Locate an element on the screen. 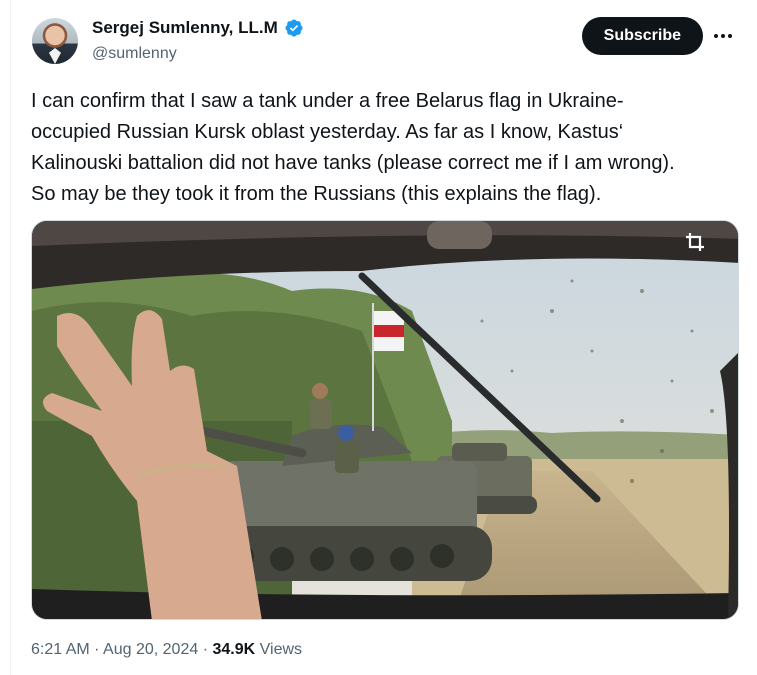 Image resolution: width=757 pixels, height=675 pixels. tweet-time-link: 6:21 AM · Aug 20, 2024 is located at coordinates (114, 649).